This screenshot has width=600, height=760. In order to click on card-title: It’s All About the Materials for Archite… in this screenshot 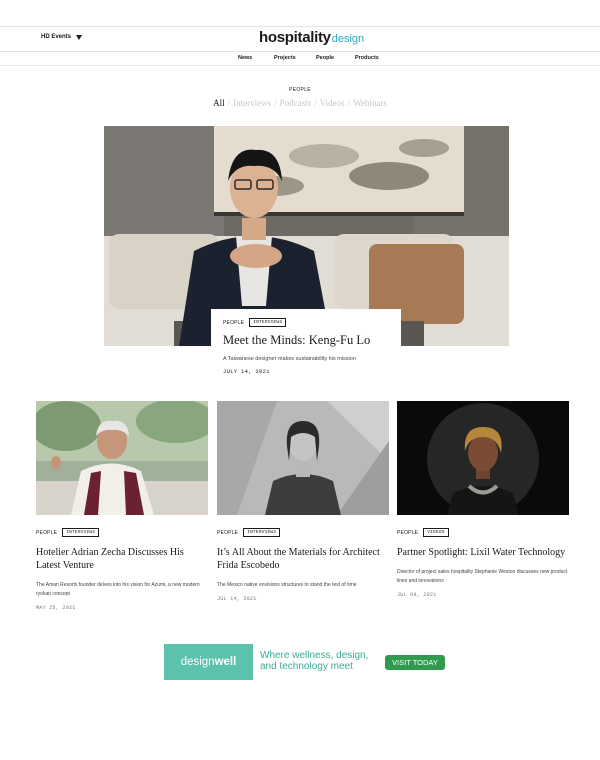, I will do `click(303, 559)`.